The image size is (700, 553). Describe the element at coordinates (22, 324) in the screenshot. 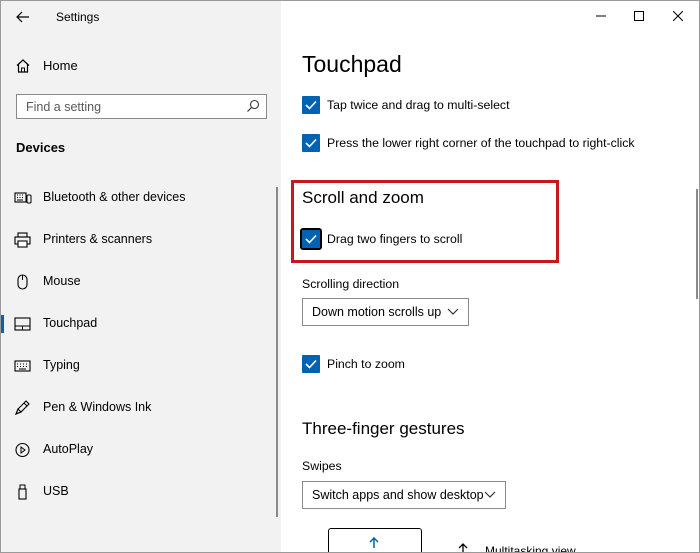

I see `touchpad-icon` at that location.